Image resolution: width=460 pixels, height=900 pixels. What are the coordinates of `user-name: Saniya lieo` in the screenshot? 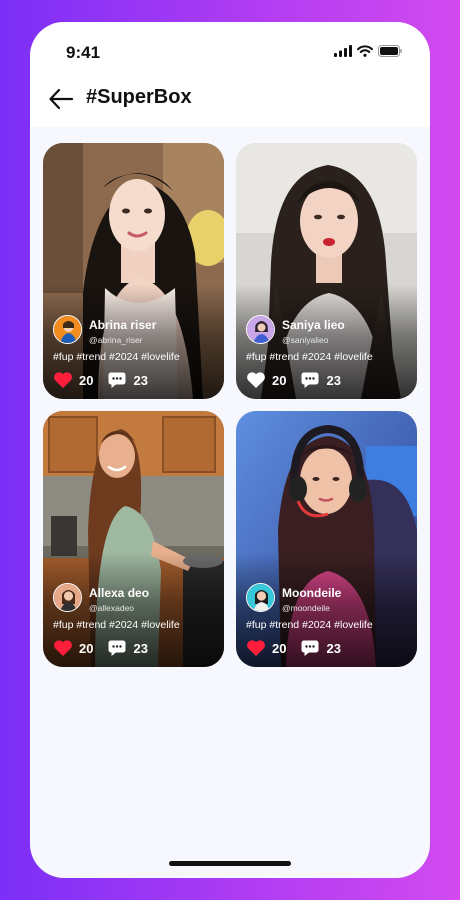 It's located at (313, 325).